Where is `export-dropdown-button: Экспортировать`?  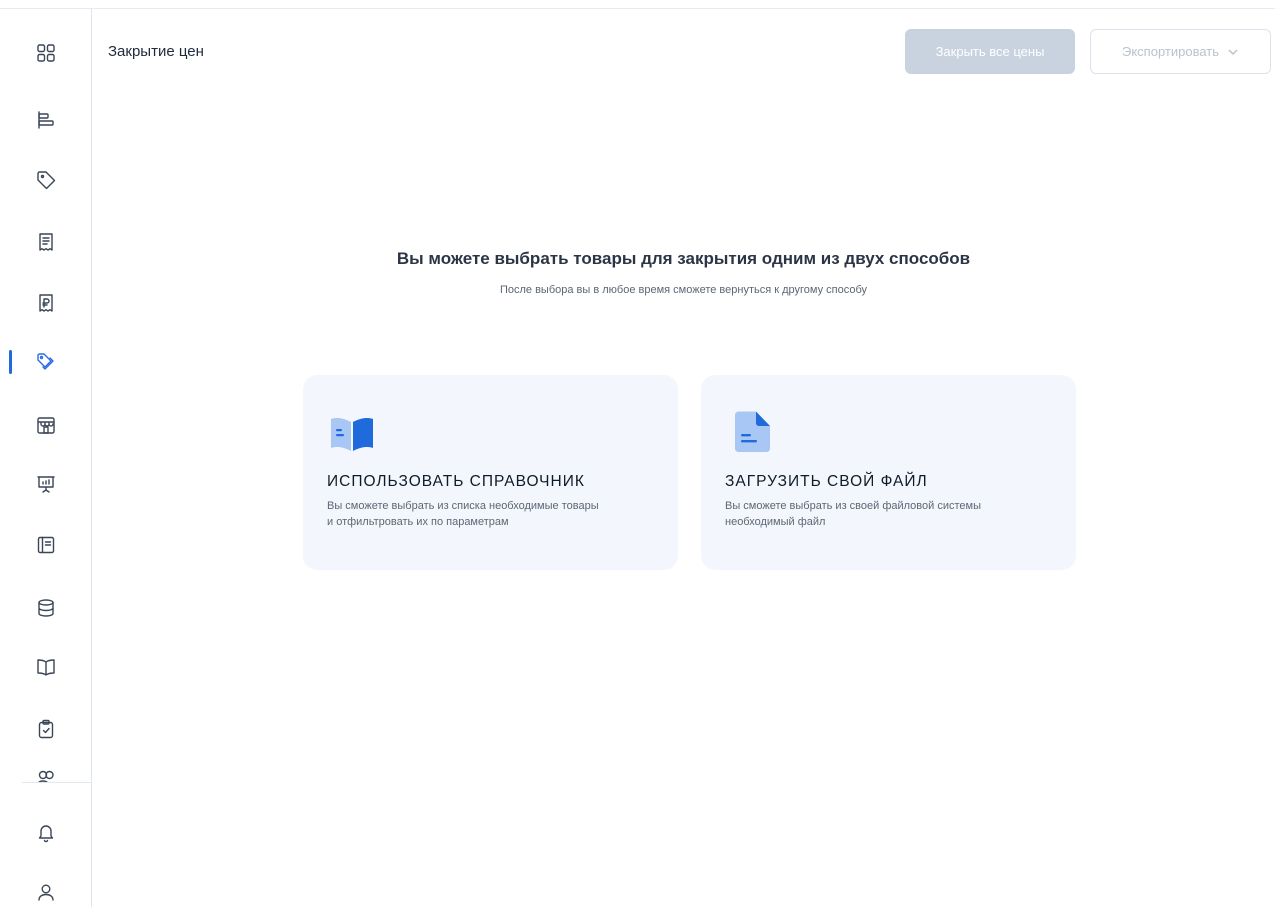
export-dropdown-button: Экспортировать is located at coordinates (1180, 51).